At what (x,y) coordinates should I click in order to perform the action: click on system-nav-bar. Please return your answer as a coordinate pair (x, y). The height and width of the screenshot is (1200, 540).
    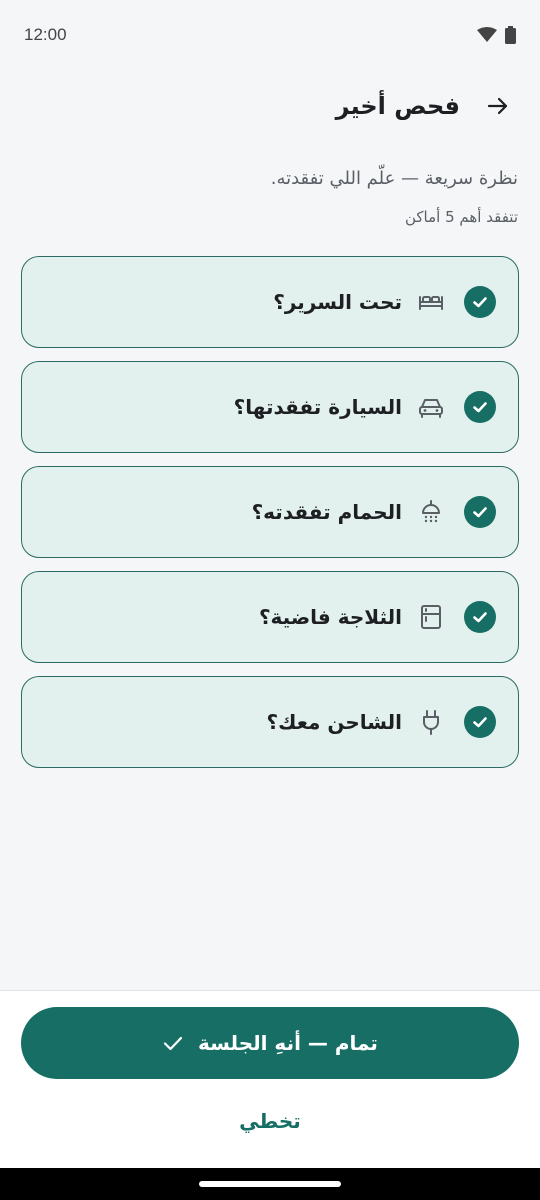
    Looking at the image, I should click on (270, 1184).